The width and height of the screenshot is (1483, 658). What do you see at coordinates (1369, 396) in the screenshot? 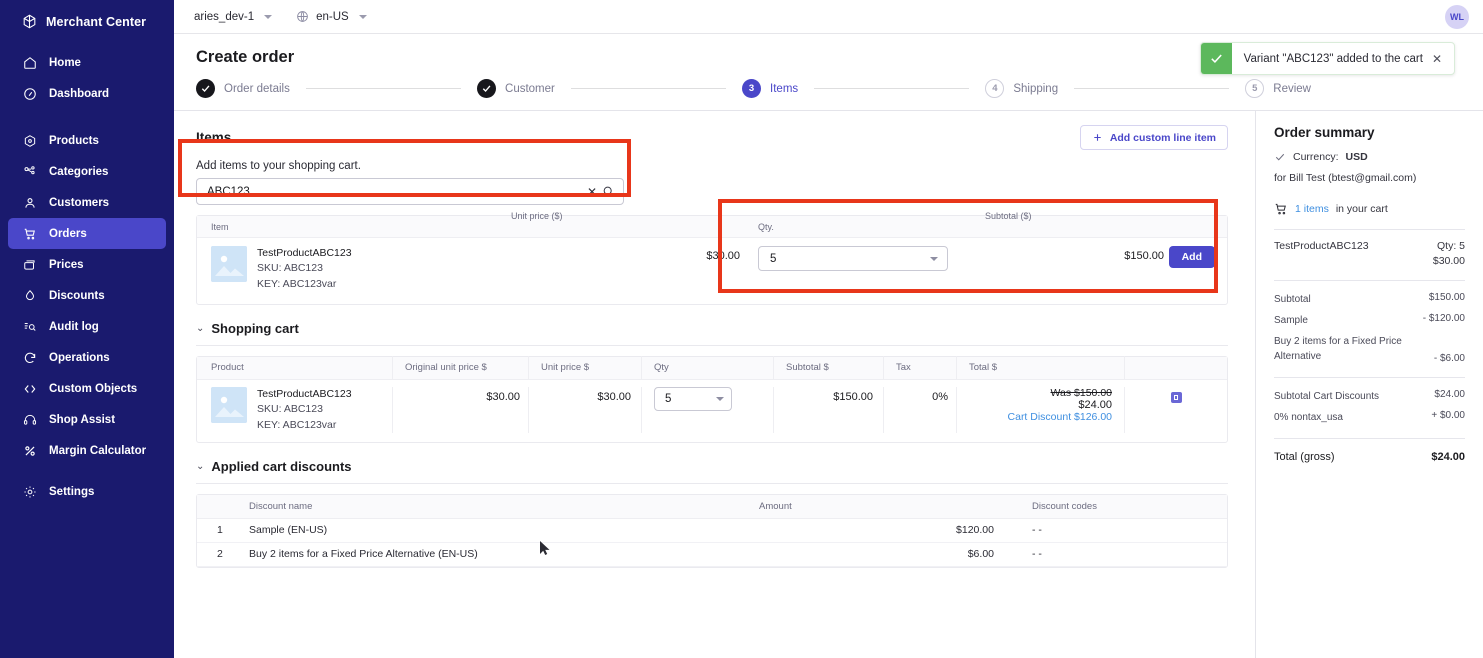
I see `summary-line: Subtotal Cart Discounts $24.00` at bounding box center [1369, 396].